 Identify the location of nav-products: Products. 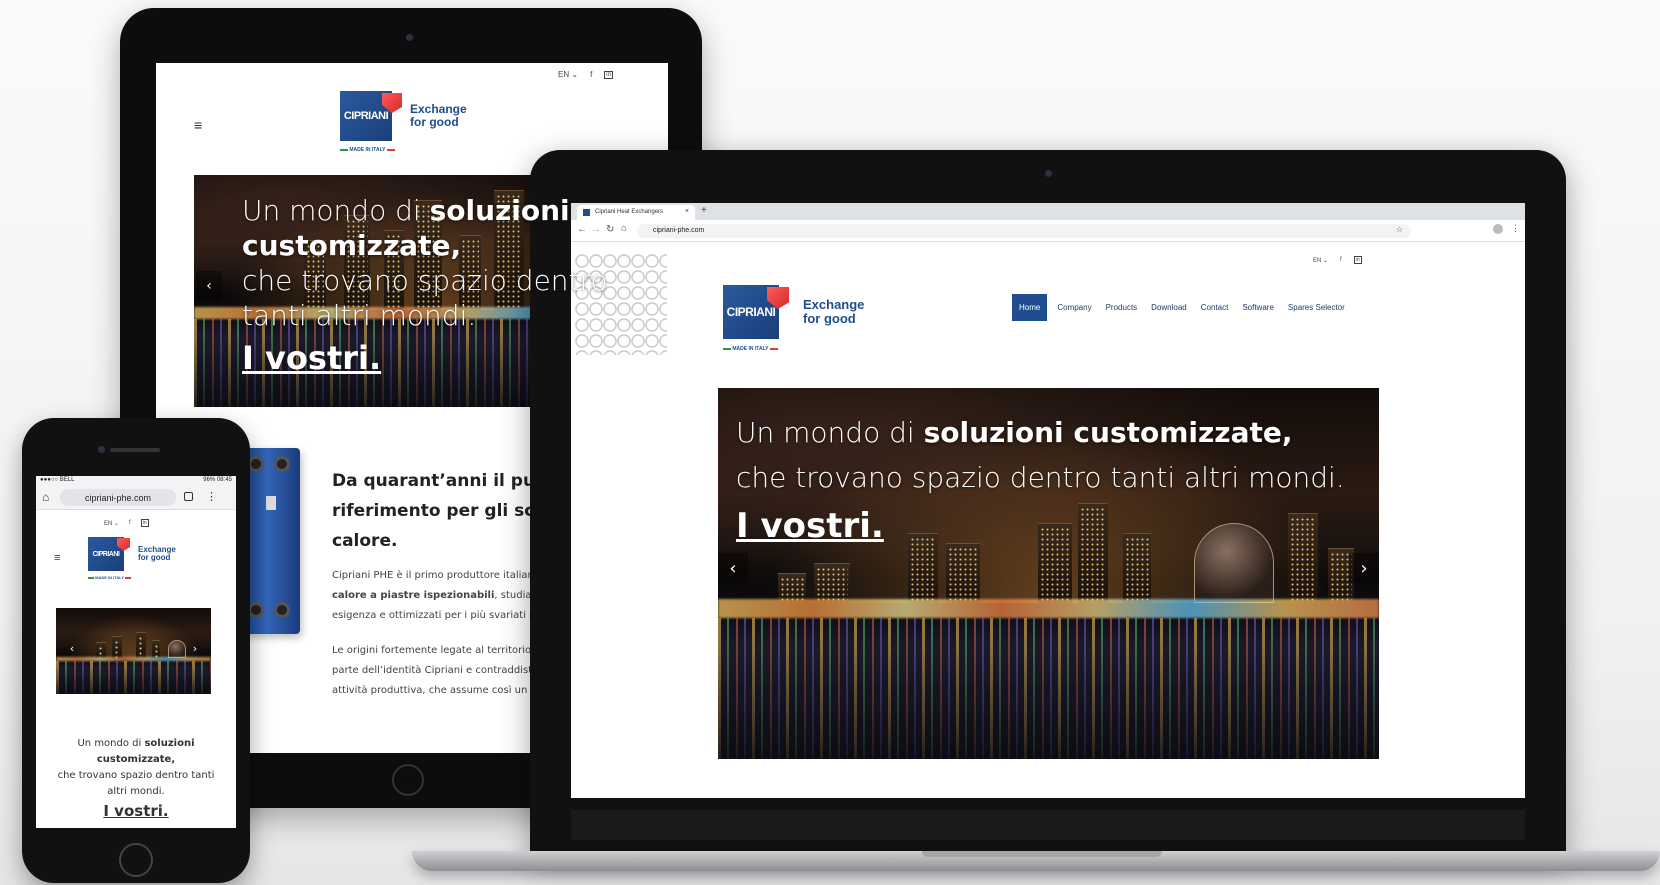
(1122, 307).